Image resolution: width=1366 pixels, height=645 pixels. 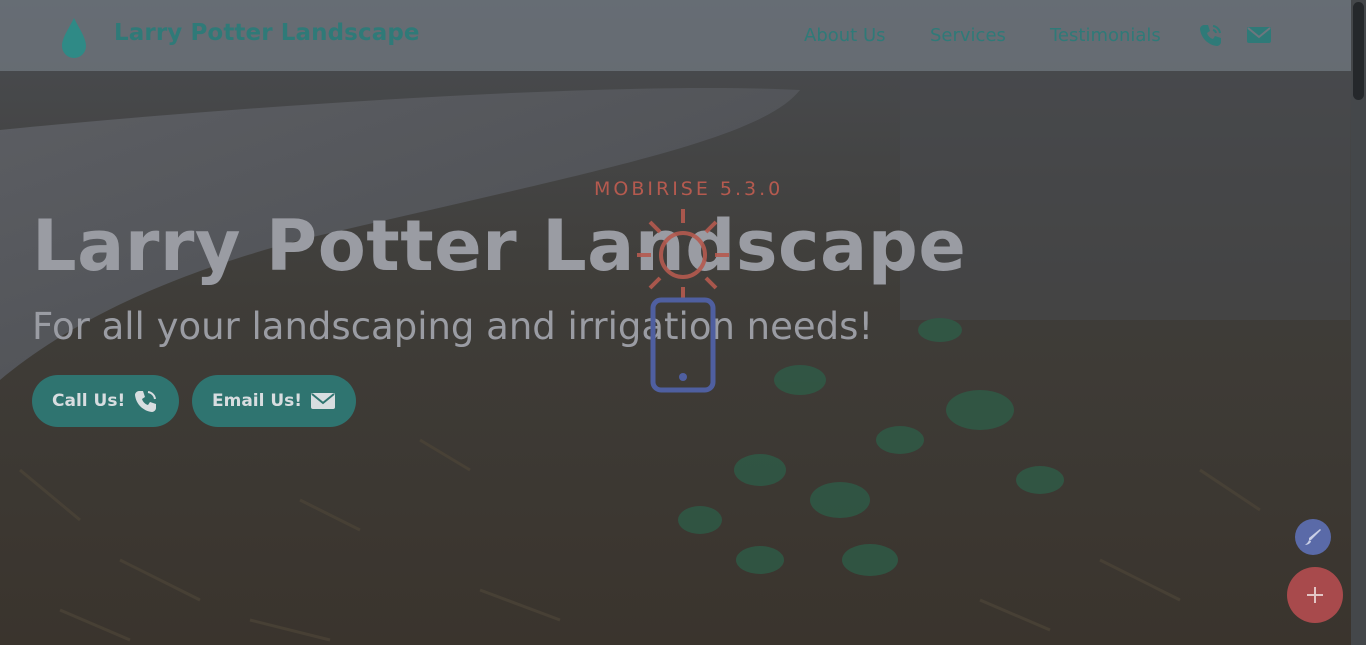 What do you see at coordinates (1105, 35) in the screenshot?
I see `nav-link-testimonials: Testimonials` at bounding box center [1105, 35].